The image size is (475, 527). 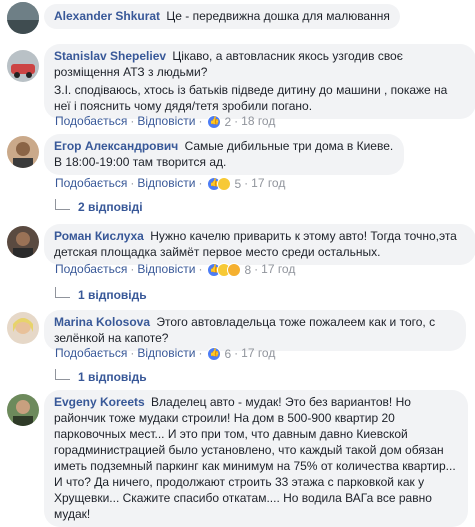 What do you see at coordinates (248, 269) in the screenshot?
I see `reaction-count: 8` at bounding box center [248, 269].